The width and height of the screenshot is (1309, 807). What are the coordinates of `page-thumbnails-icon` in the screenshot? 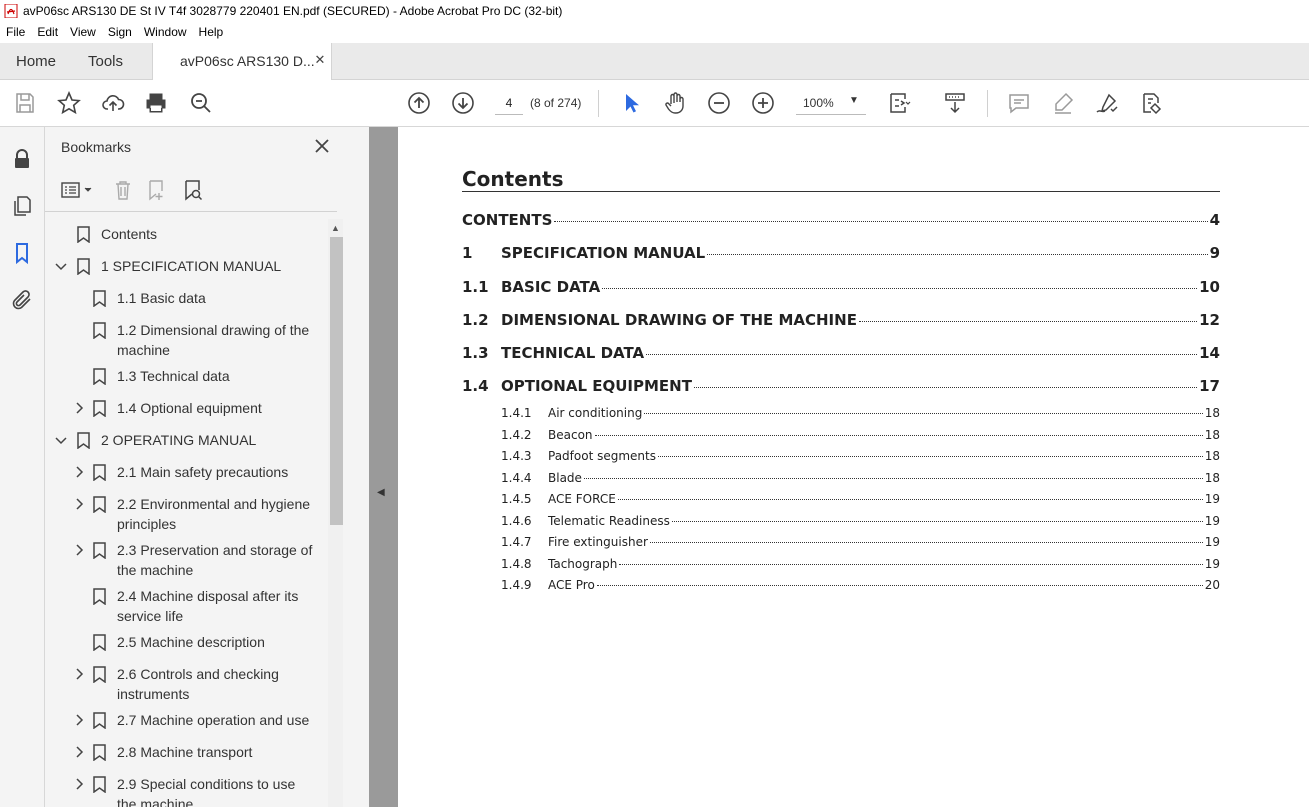 It's located at (22, 206).